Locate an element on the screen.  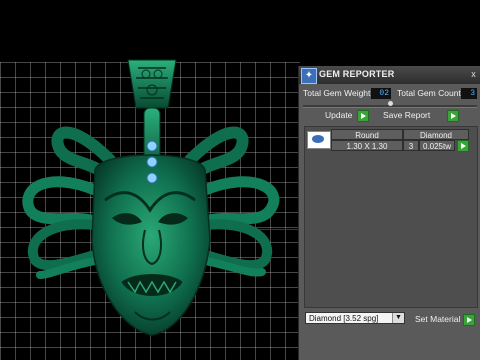
set-material-button: Set Material is located at coordinates (445, 320).